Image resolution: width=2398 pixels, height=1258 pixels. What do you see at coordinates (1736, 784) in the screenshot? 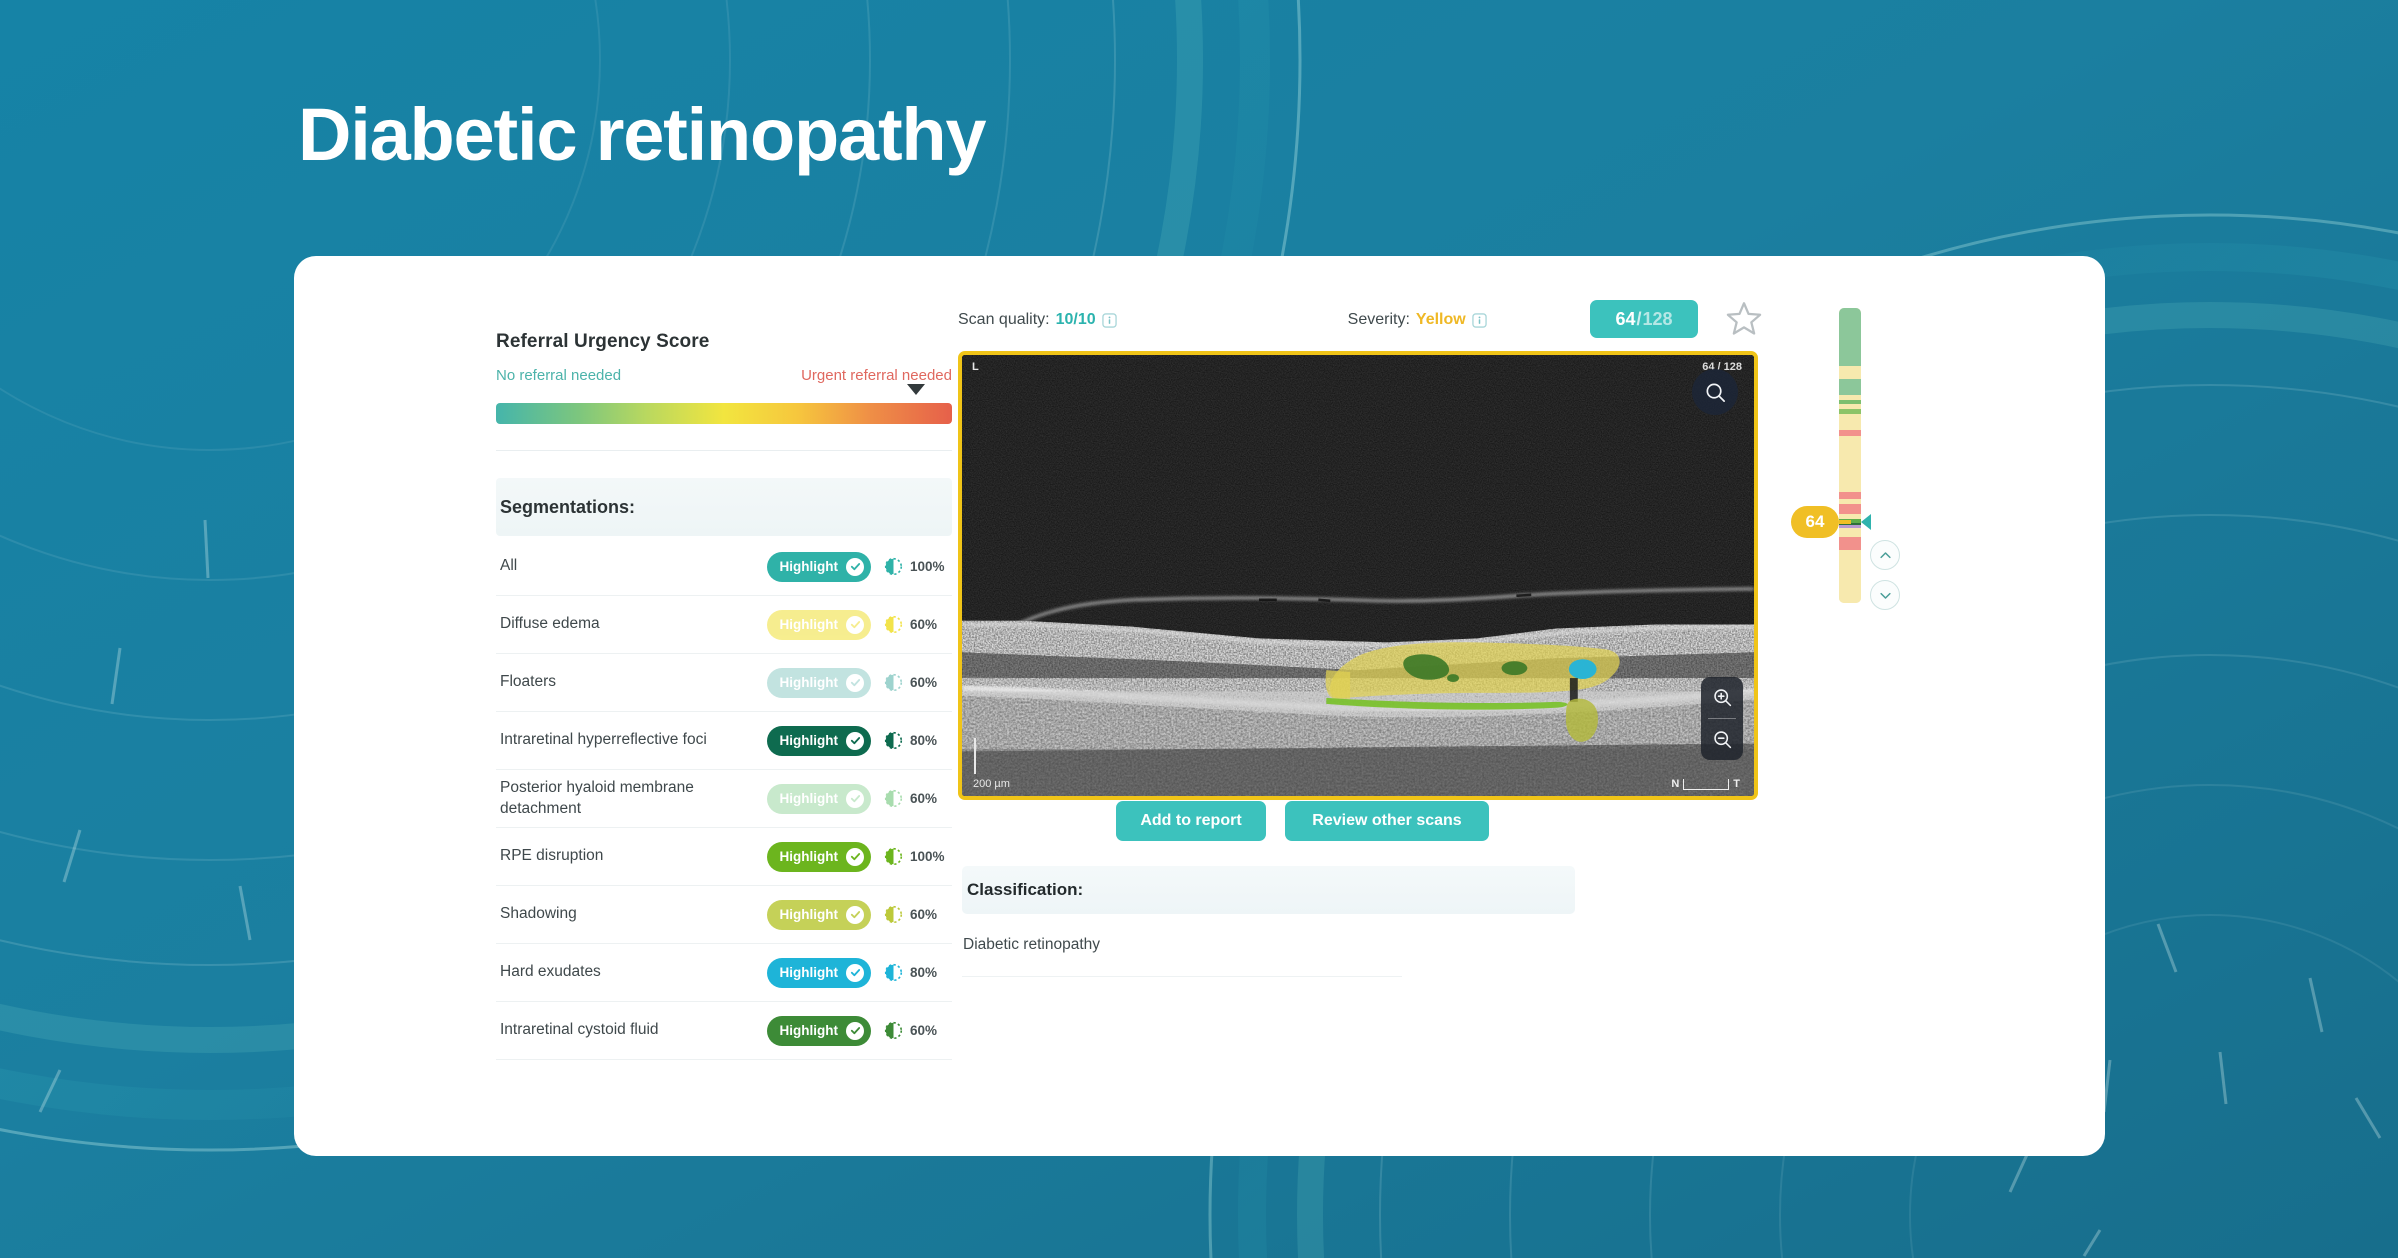
I see `compass-temporal-label: T` at bounding box center [1736, 784].